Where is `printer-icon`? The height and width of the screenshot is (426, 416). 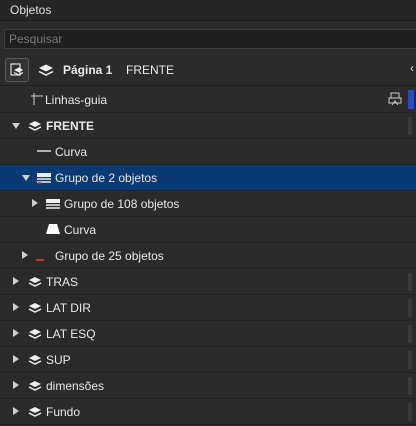
printer-icon is located at coordinates (395, 99).